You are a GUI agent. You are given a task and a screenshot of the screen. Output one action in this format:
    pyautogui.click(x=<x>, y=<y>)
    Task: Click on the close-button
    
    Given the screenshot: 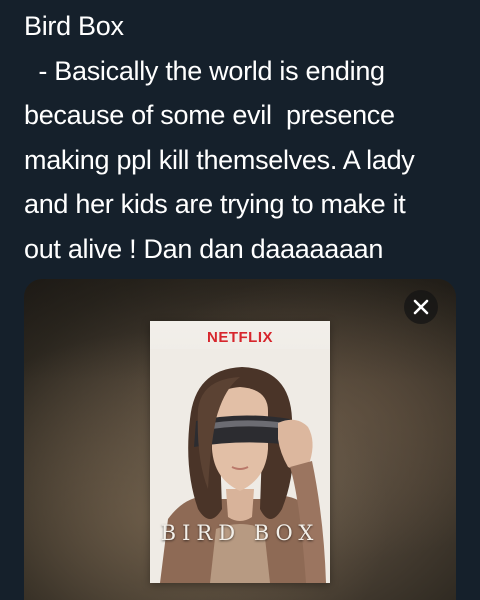 What is the action you would take?
    pyautogui.click(x=421, y=307)
    